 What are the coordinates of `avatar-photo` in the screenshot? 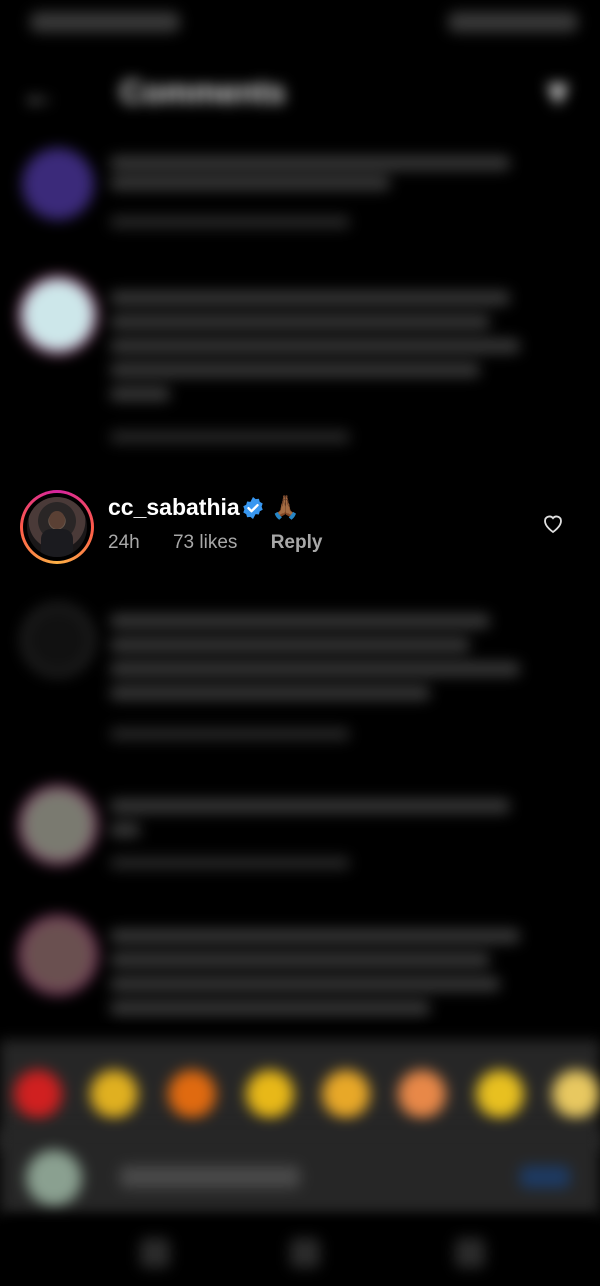 It's located at (57, 527).